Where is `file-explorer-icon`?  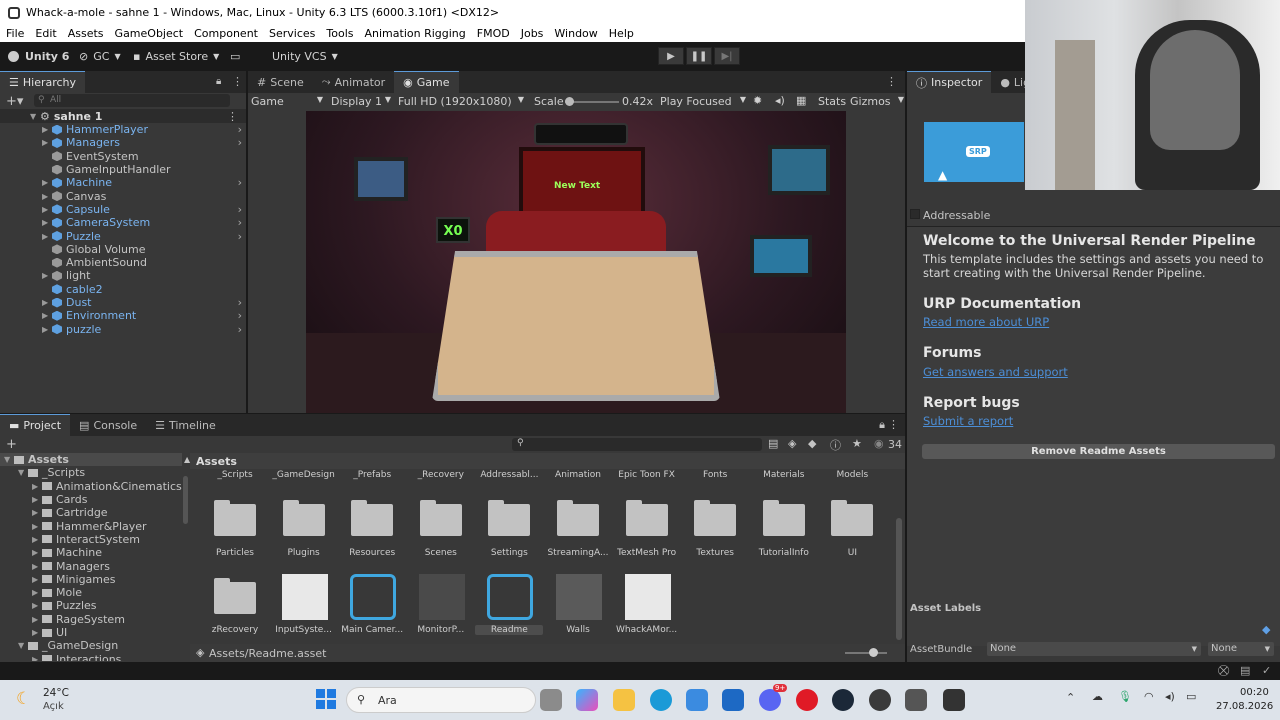
file-explorer-icon is located at coordinates (624, 700).